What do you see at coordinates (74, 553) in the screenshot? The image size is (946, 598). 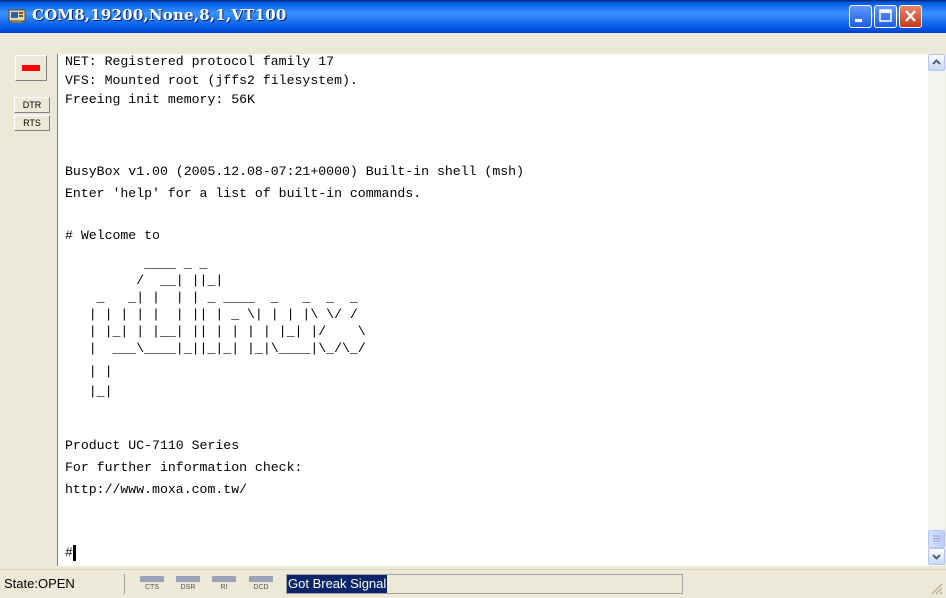 I see `text-cursor` at bounding box center [74, 553].